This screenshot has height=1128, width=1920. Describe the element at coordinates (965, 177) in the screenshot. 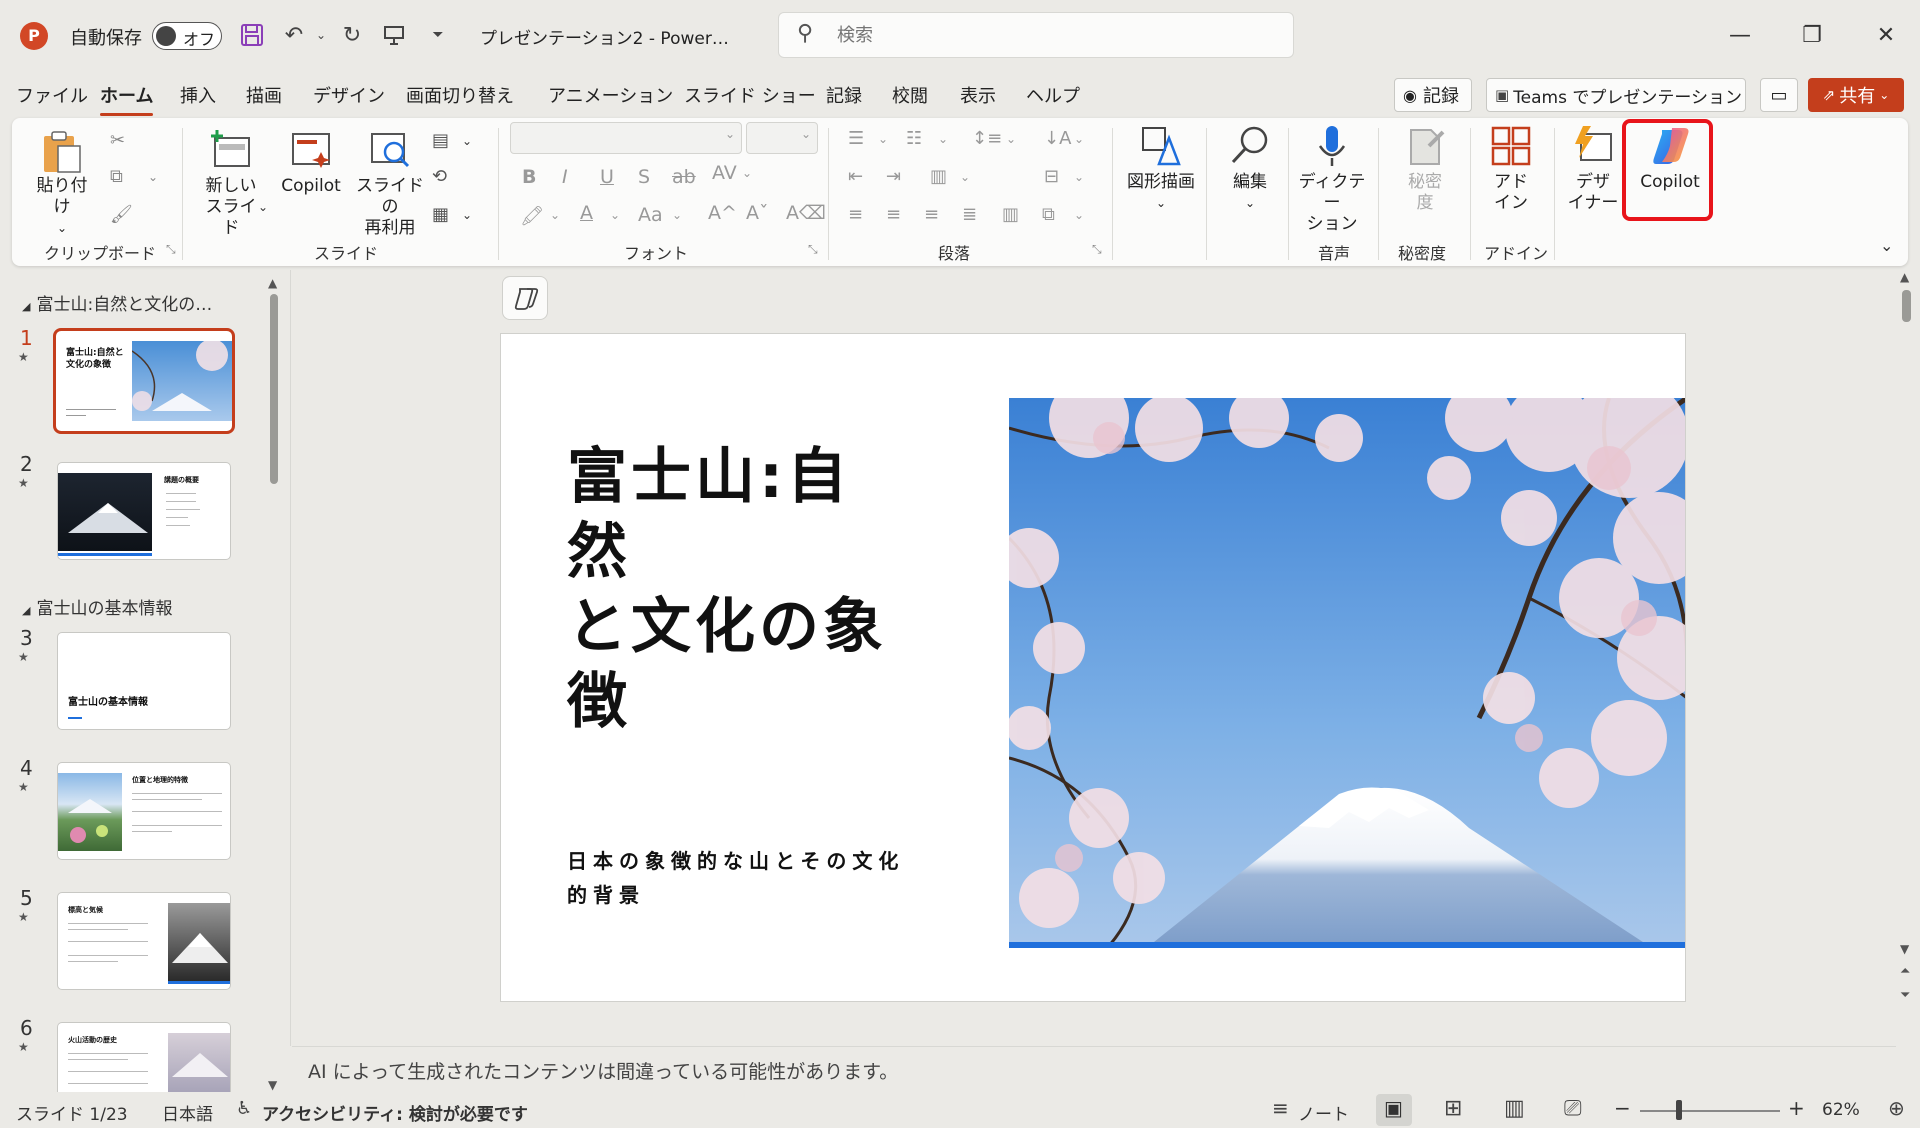

I see `columns-dropdown-icon: ⌄` at that location.